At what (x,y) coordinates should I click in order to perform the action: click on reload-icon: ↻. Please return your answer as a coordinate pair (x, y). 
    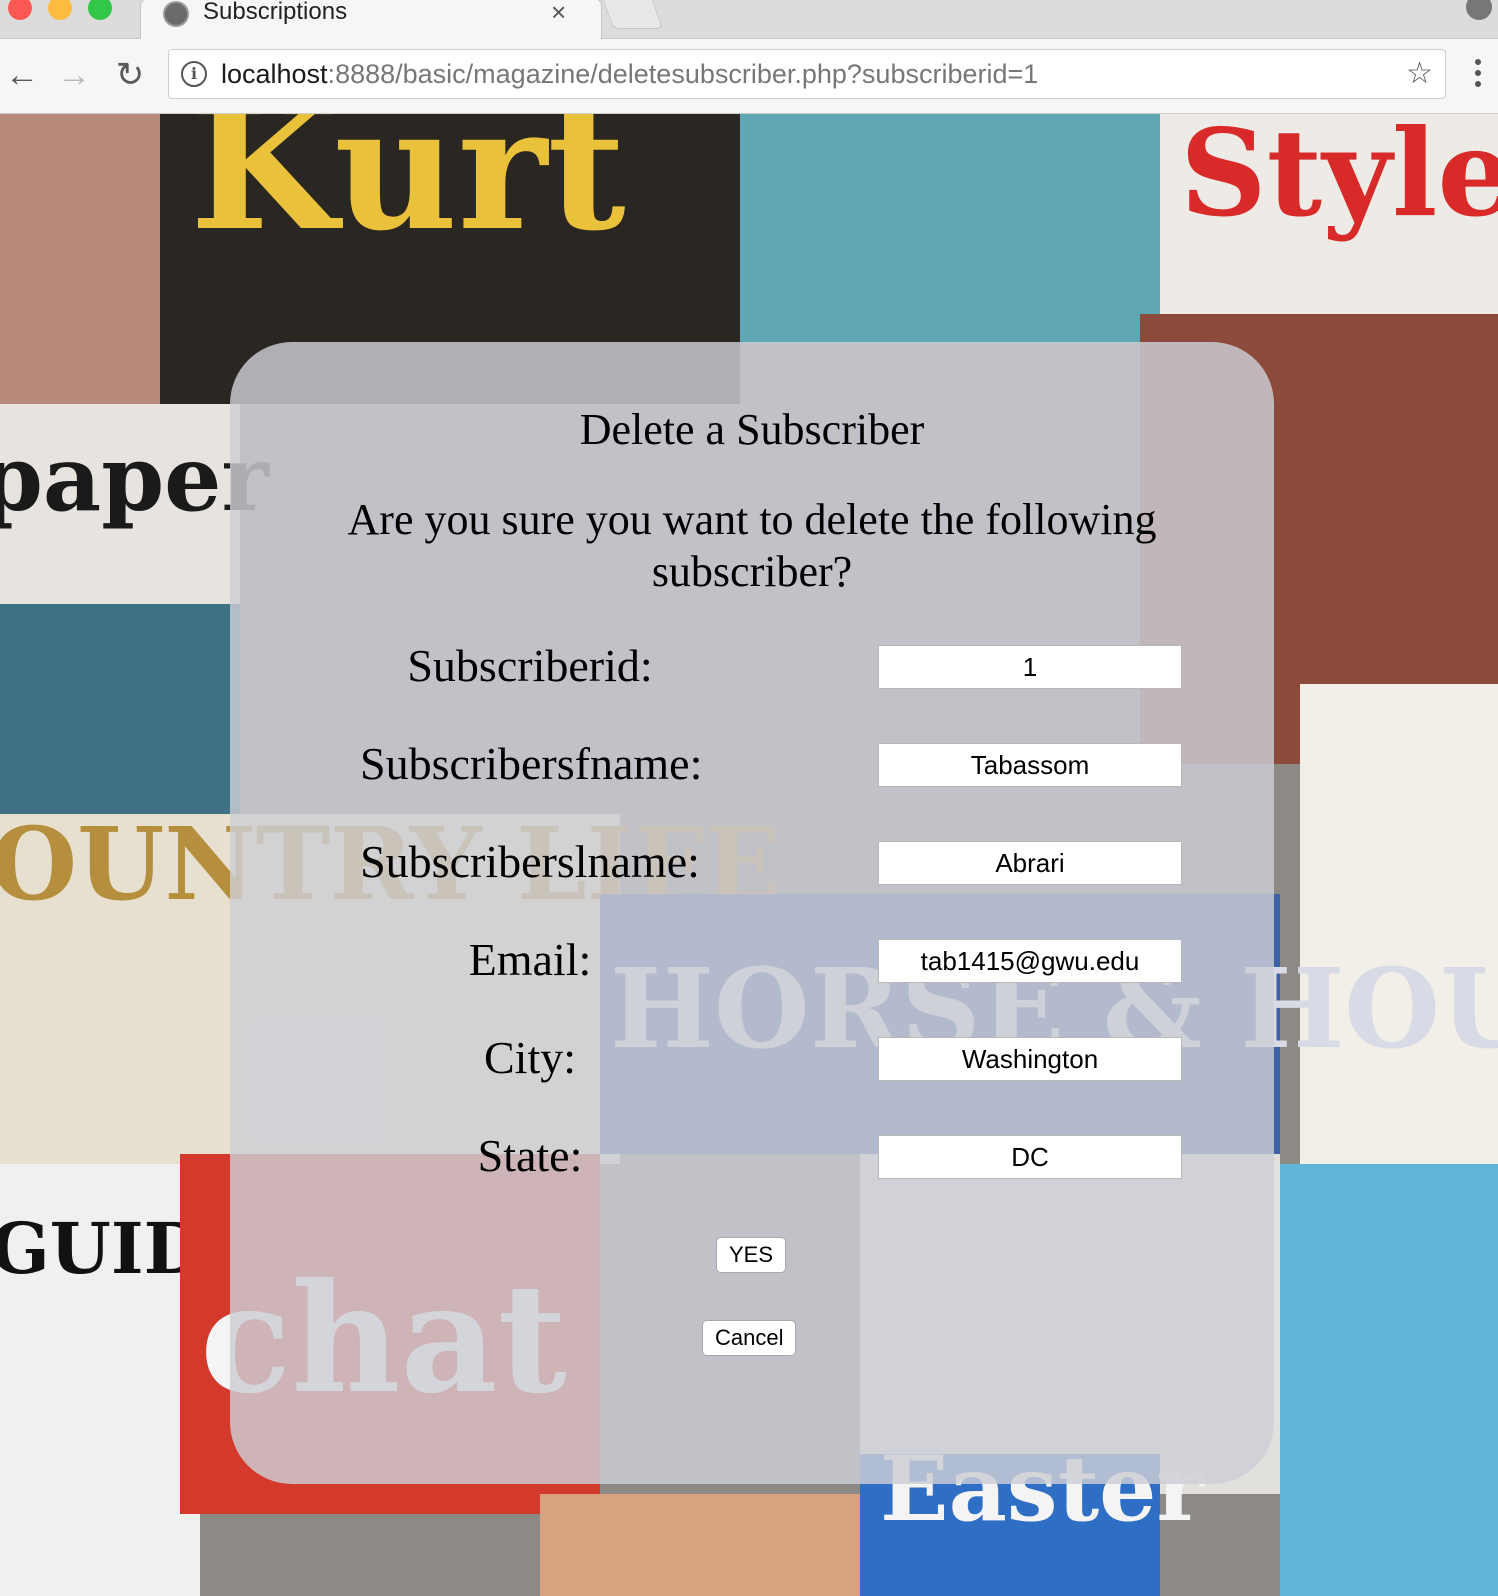
    Looking at the image, I should click on (130, 75).